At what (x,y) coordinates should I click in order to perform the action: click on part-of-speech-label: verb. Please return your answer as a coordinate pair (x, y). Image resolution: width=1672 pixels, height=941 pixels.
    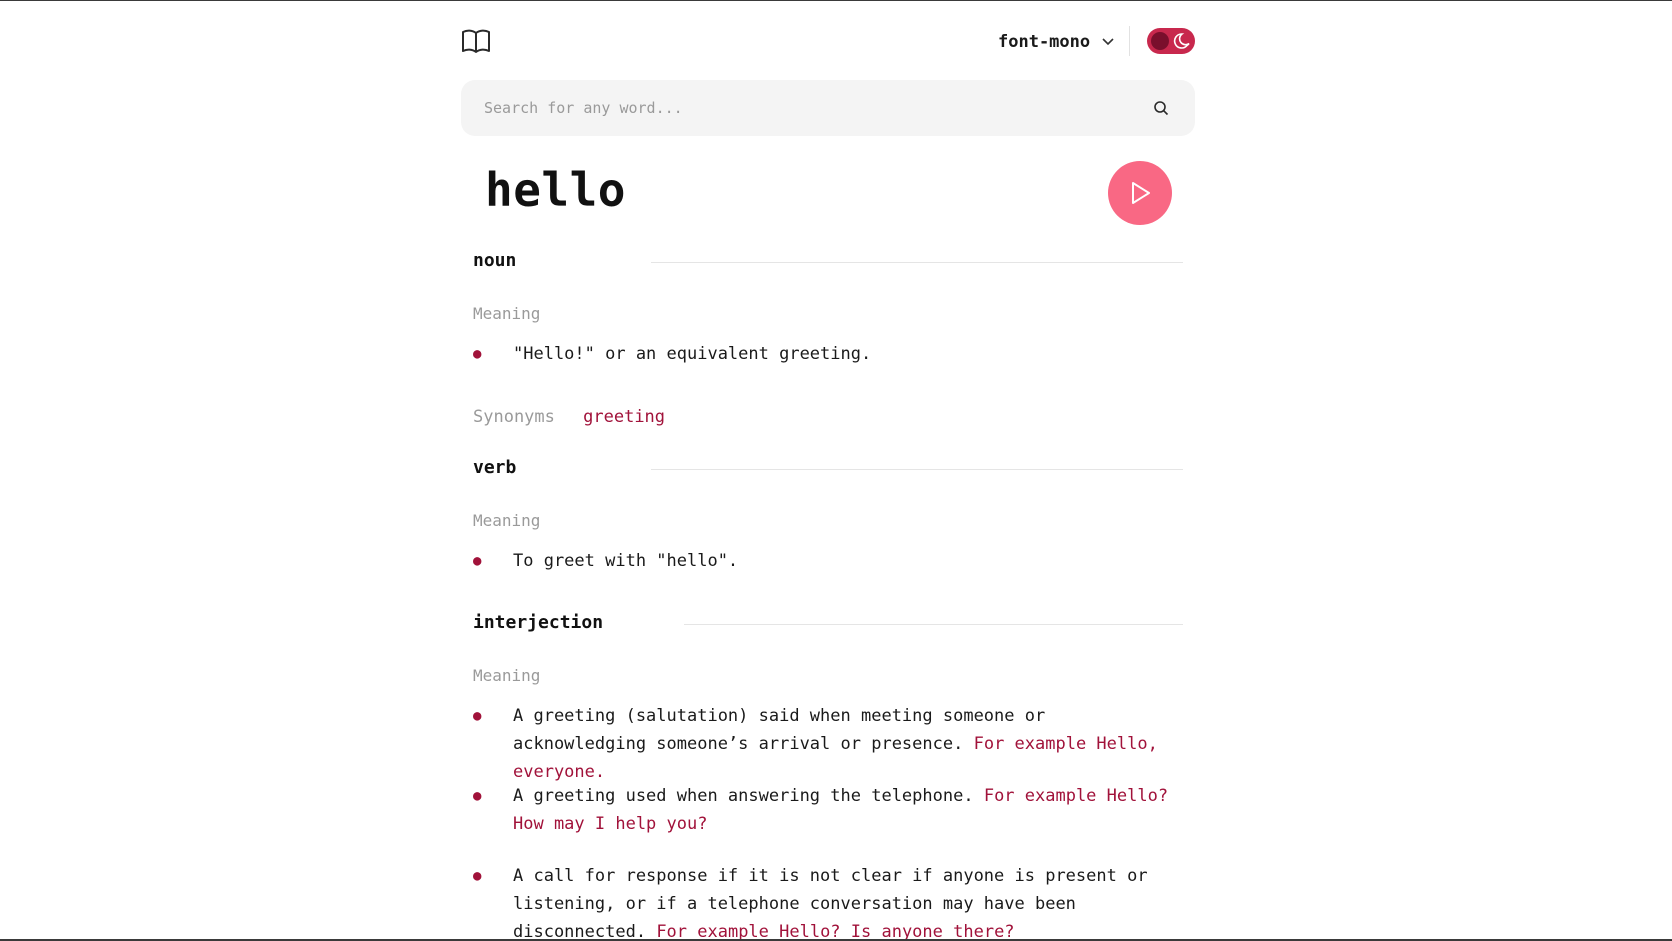
    Looking at the image, I should click on (495, 467).